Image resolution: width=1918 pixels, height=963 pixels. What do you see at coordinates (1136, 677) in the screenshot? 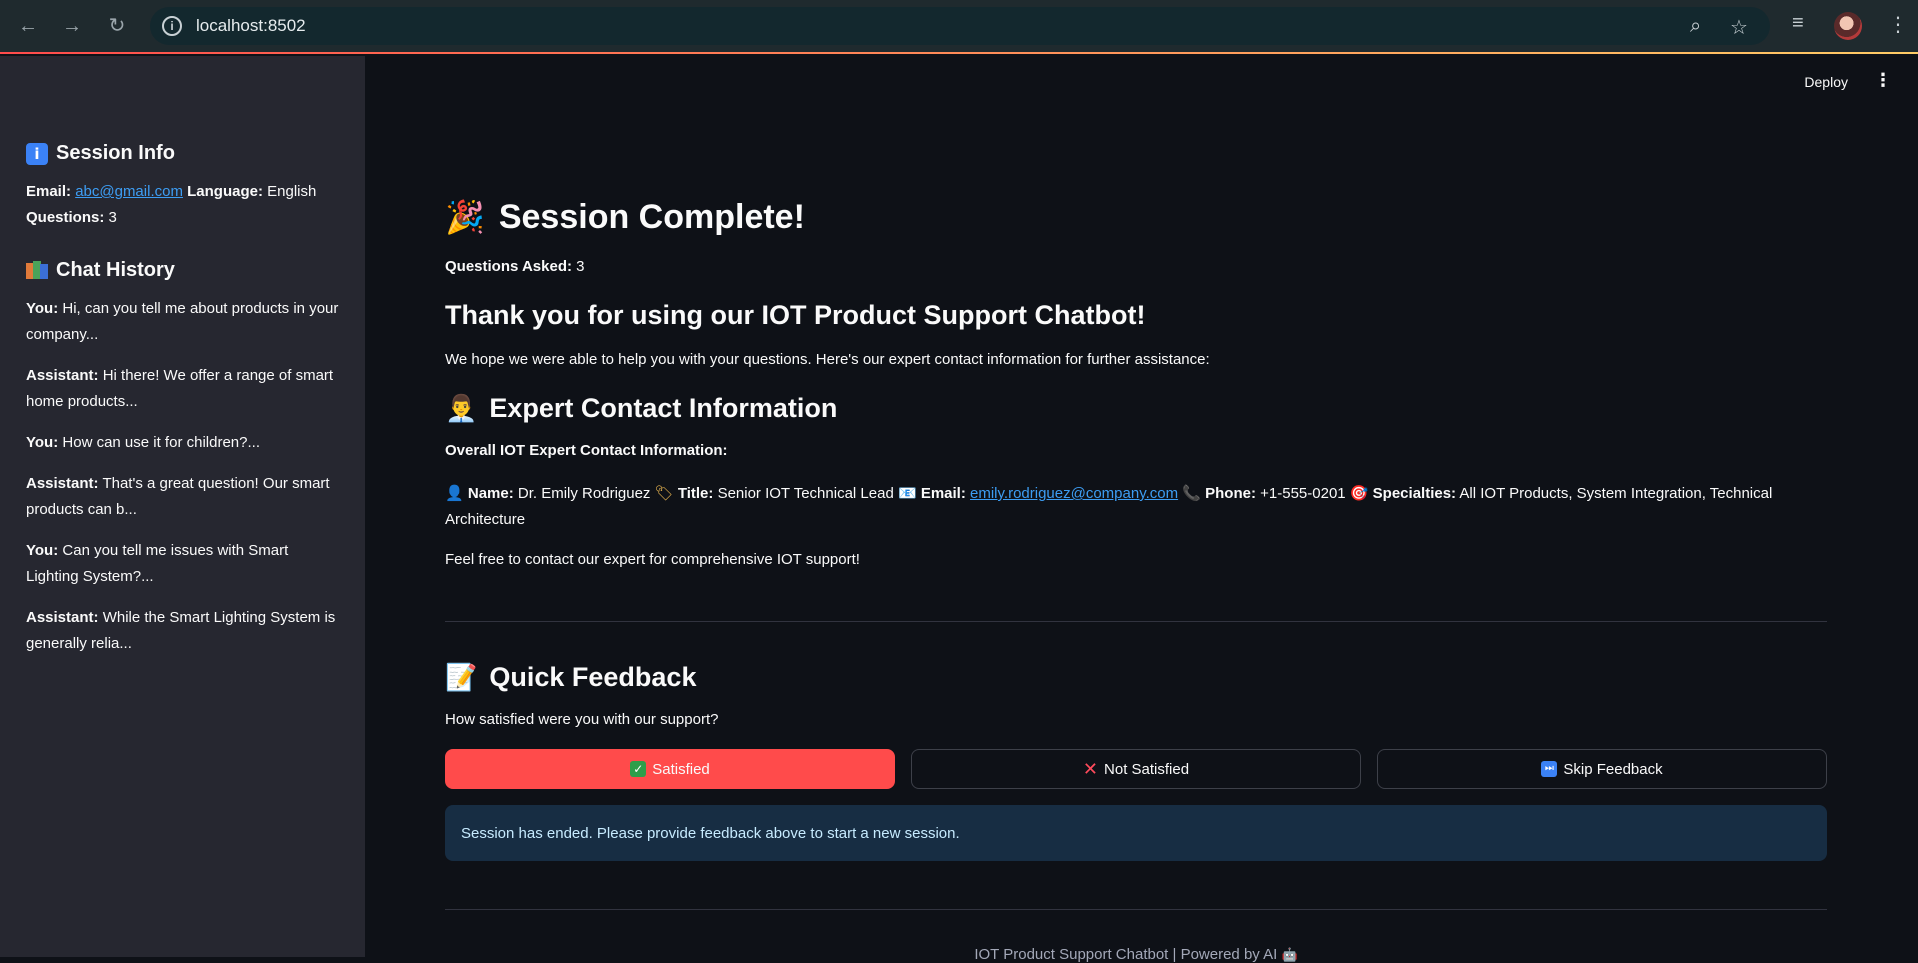
I see `feedback-heading: 📝 Quick Feedback` at bounding box center [1136, 677].